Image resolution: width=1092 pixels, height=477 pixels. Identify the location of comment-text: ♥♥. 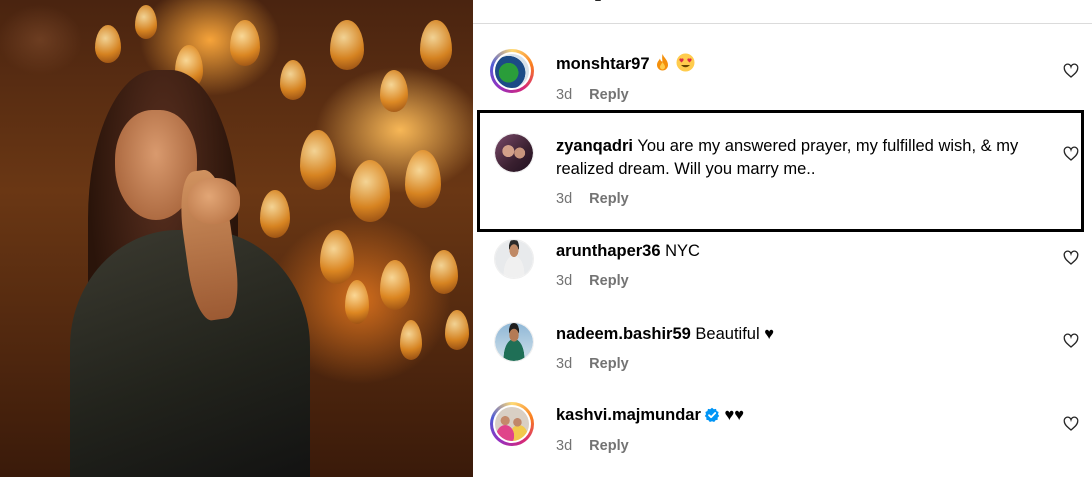
(734, 415).